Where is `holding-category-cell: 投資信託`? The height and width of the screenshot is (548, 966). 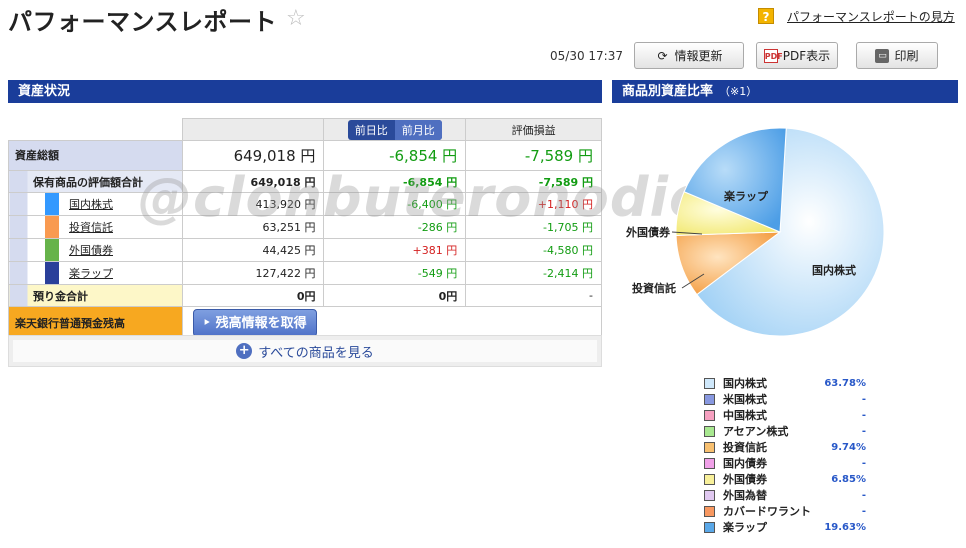 holding-category-cell: 投資信託 is located at coordinates (95, 227).